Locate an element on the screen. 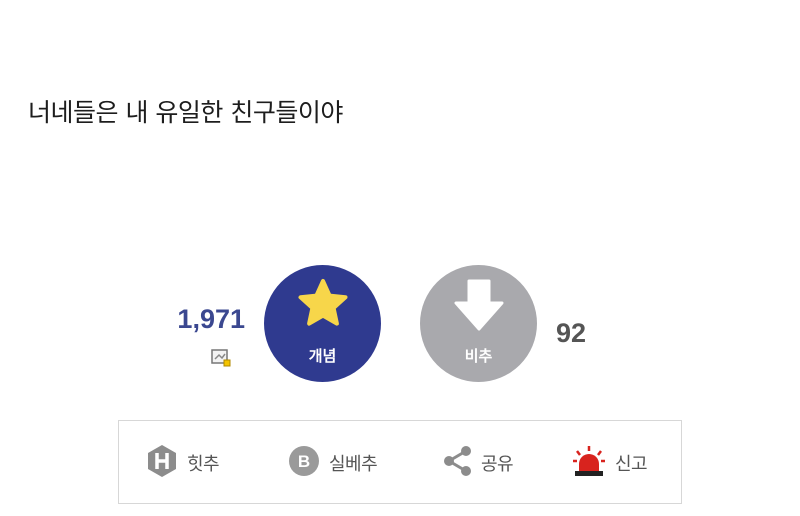 The image size is (800, 516). down-vote-label: 비추 is located at coordinates (478, 356).